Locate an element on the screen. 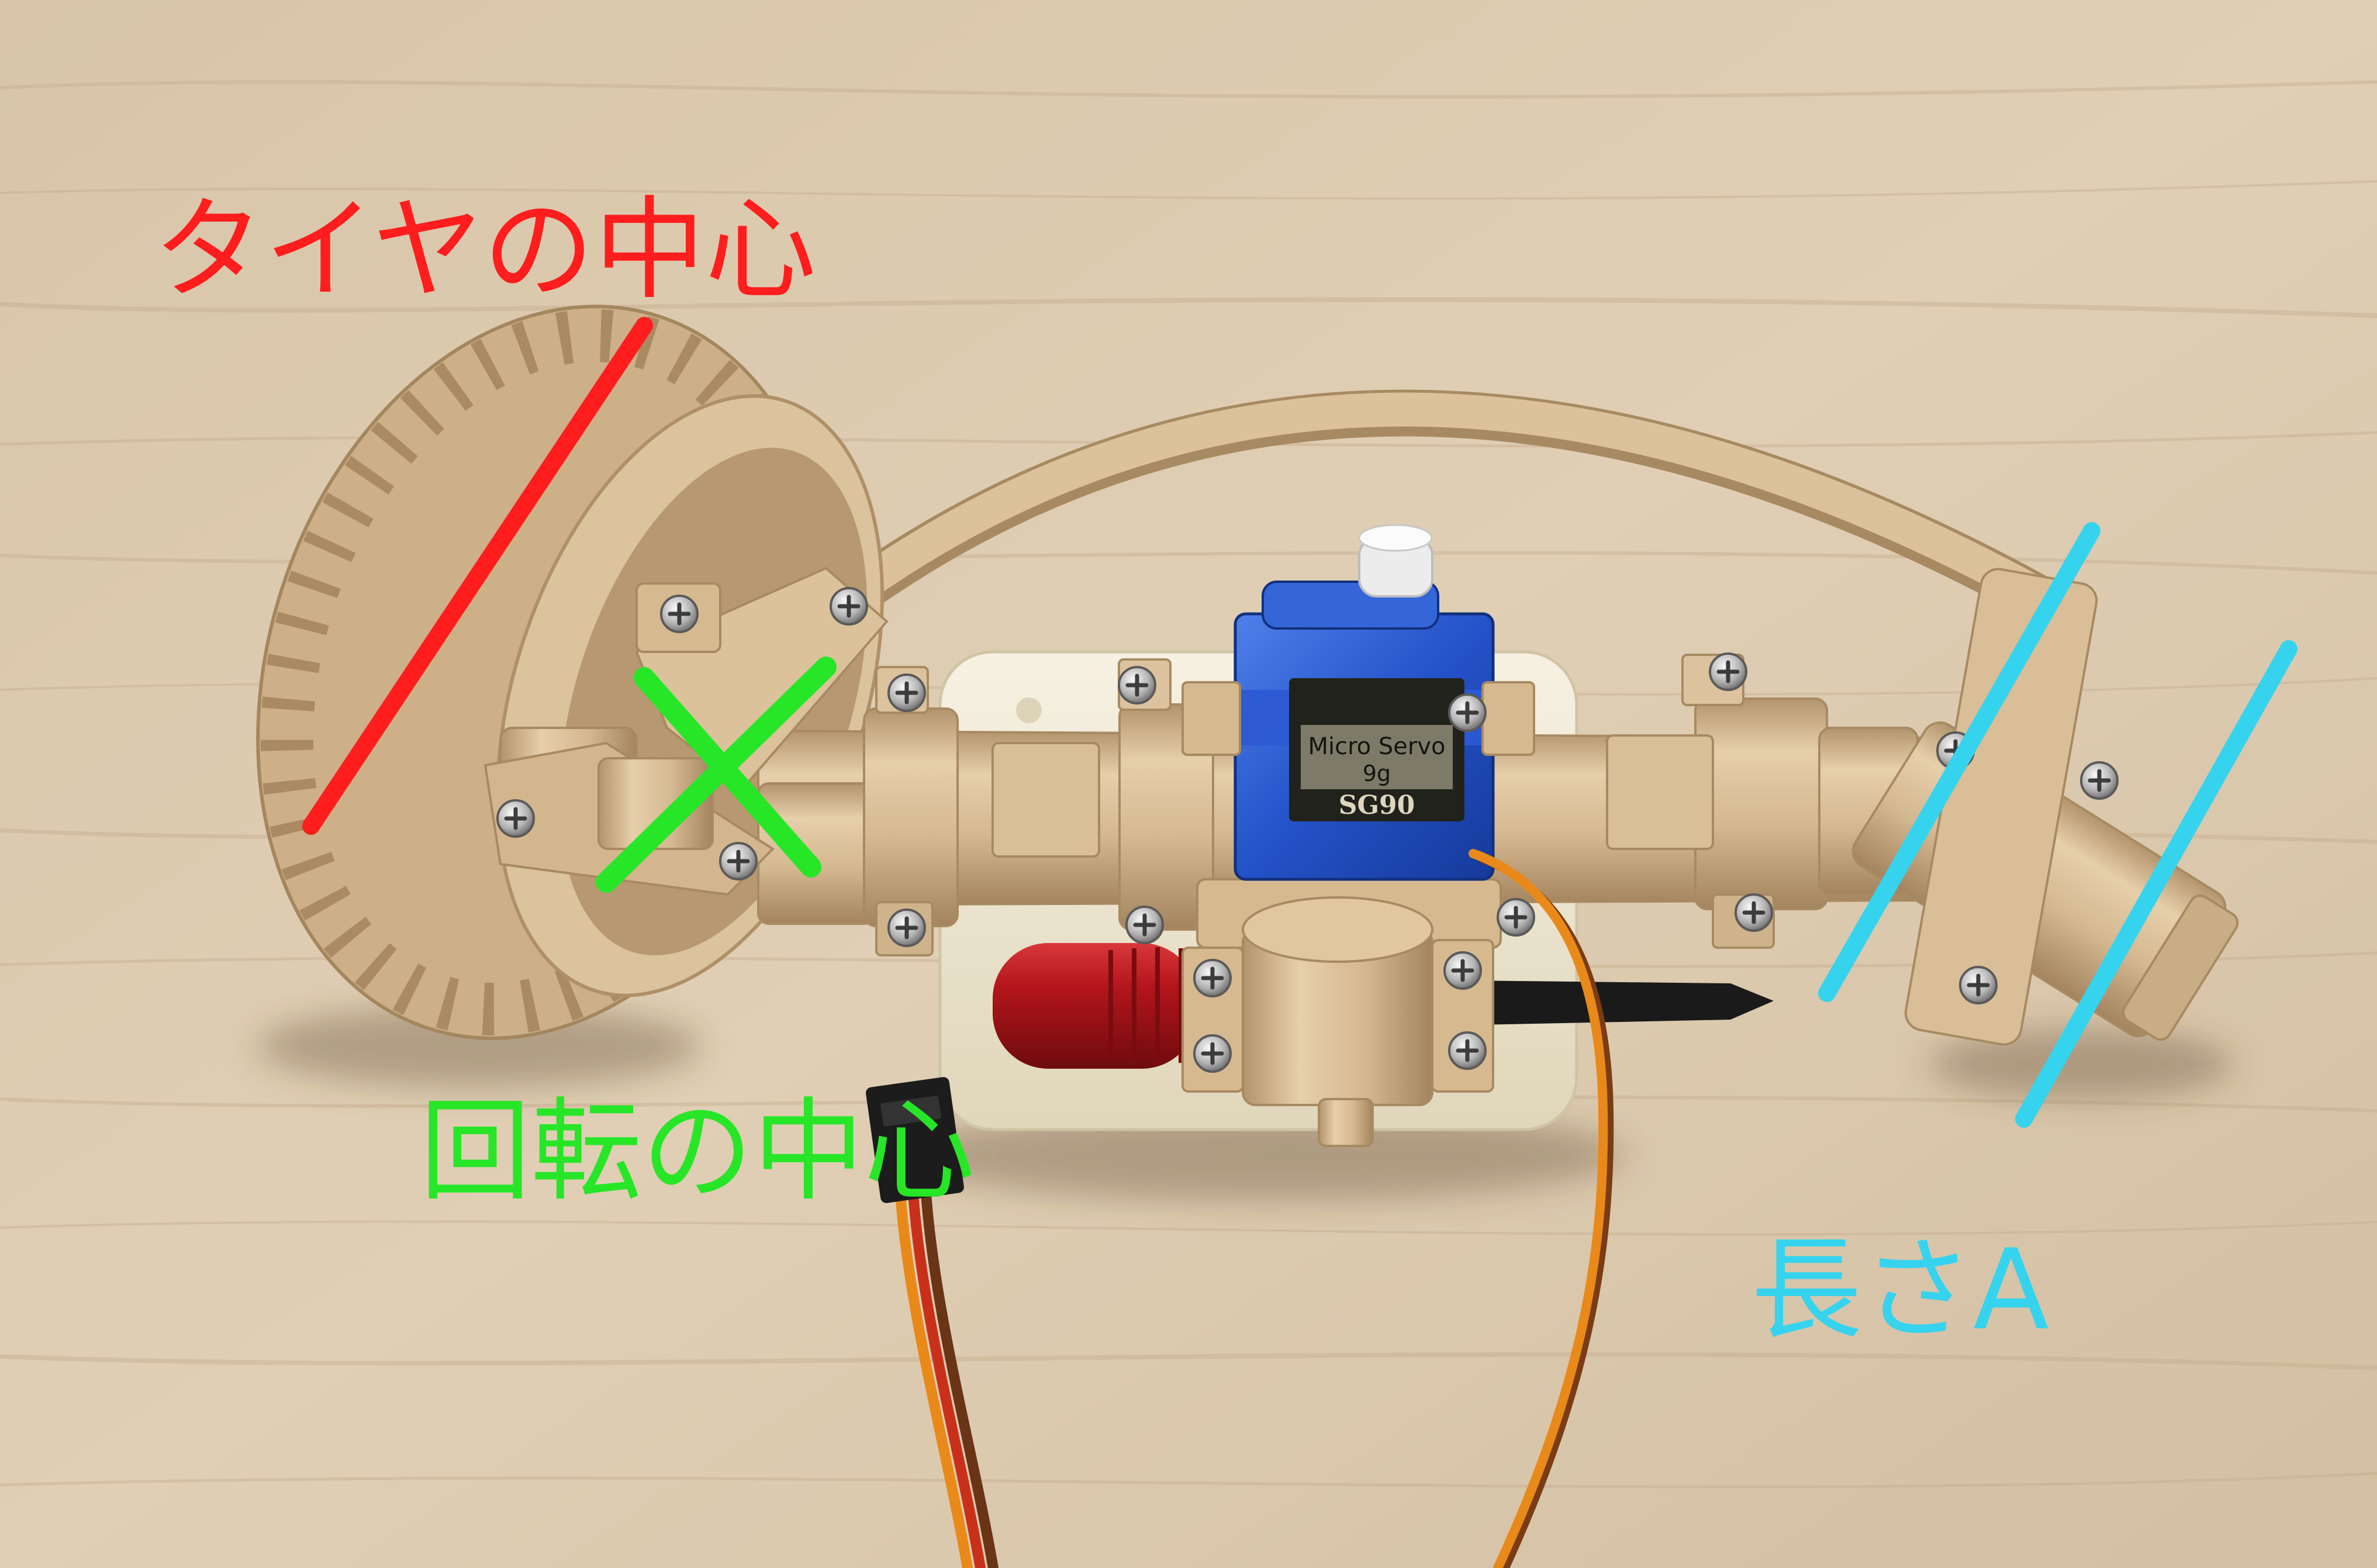 Image resolution: width=2377 pixels, height=1568 pixels. servo-horn is located at coordinates (1396, 561).